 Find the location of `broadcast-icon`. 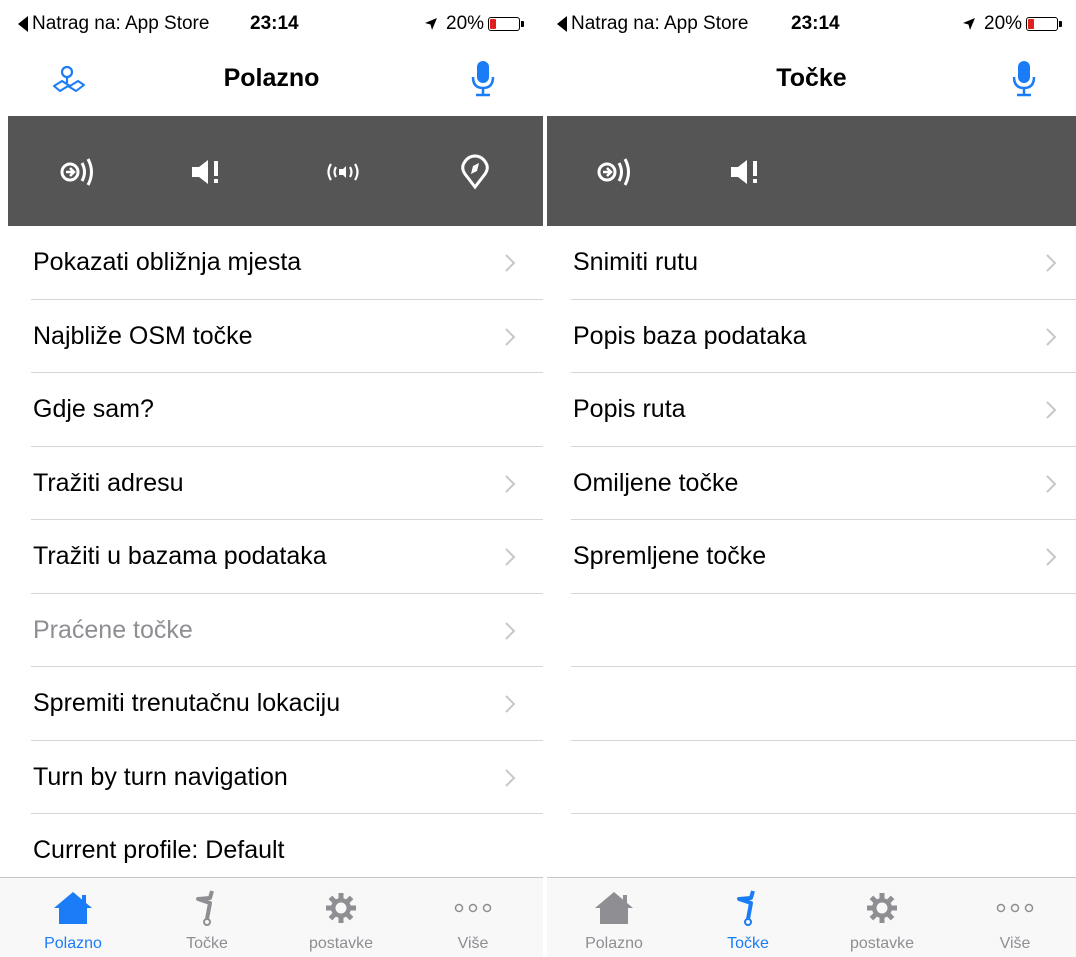

broadcast-icon is located at coordinates (343, 172).